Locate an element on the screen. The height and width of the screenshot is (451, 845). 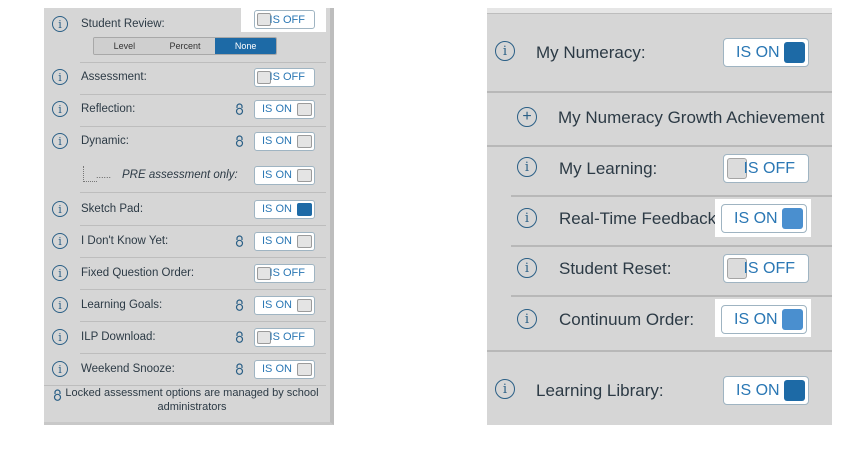
student-reset-label: Student Reset: is located at coordinates (615, 268).